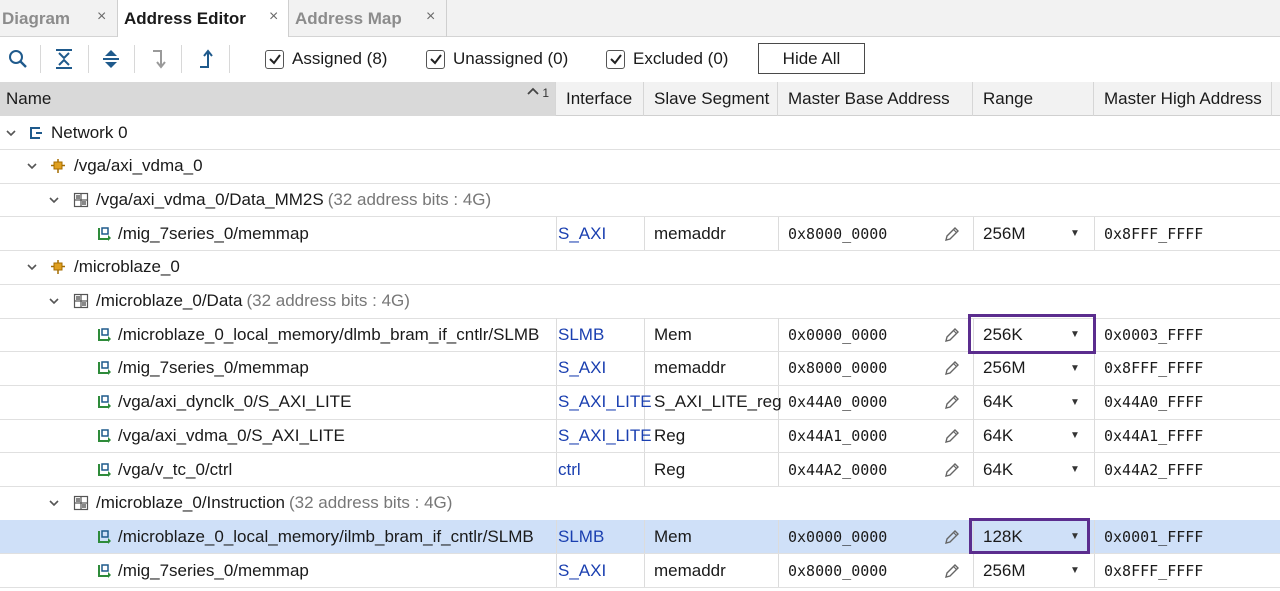  I want to click on column-header-master-high-address: Master High Address, so click(1183, 99).